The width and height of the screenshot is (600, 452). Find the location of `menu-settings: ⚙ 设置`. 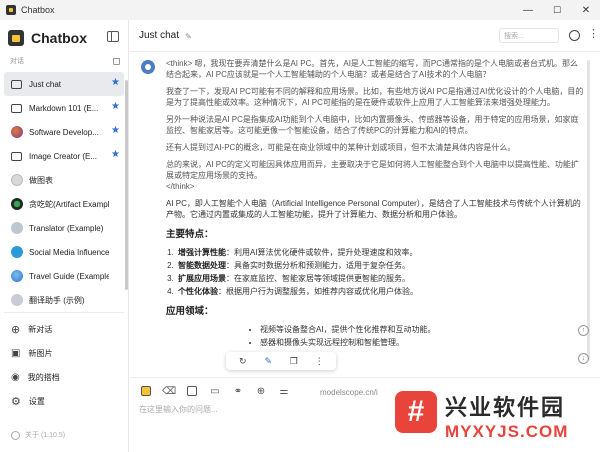

menu-settings: ⚙ 设置 is located at coordinates (64, 401).